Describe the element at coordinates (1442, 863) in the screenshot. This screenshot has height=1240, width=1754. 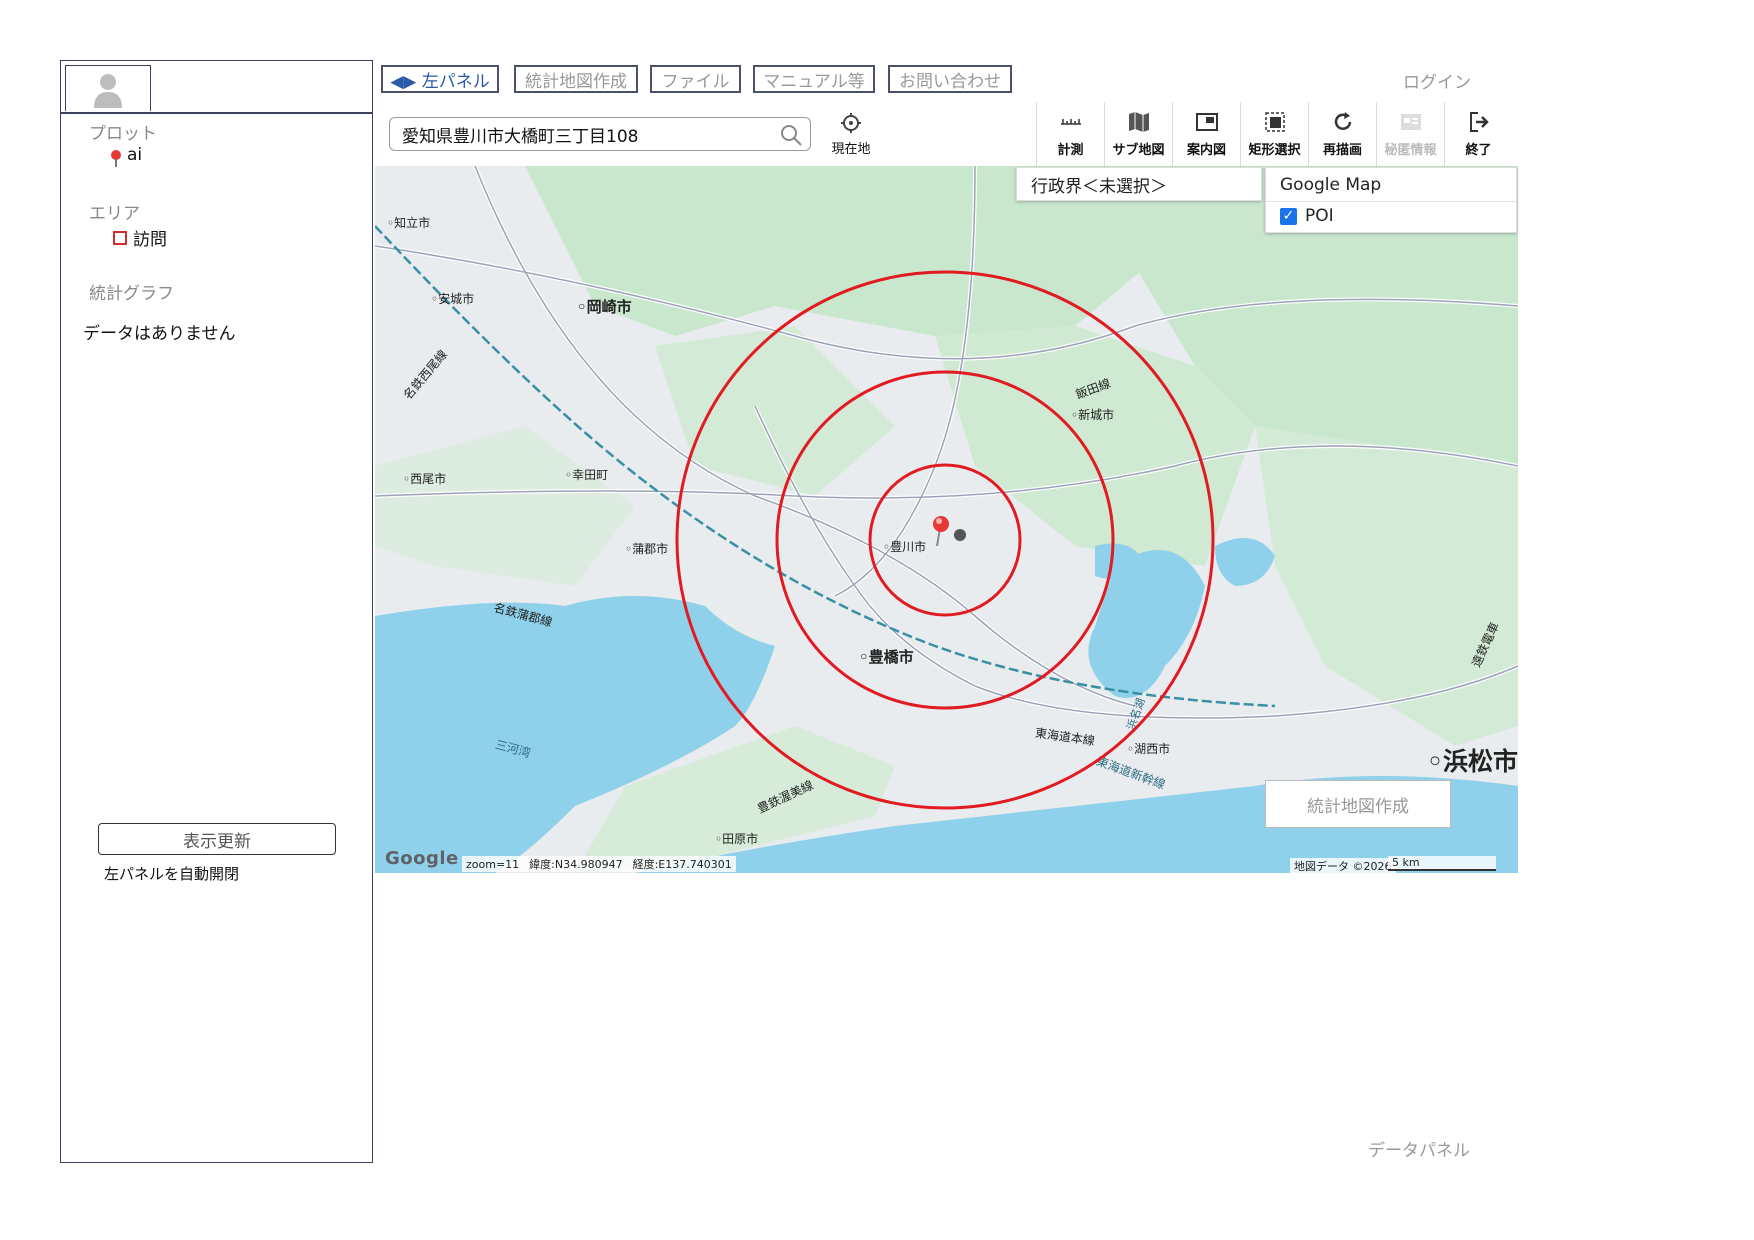
I see `map-scale: 5 km` at that location.